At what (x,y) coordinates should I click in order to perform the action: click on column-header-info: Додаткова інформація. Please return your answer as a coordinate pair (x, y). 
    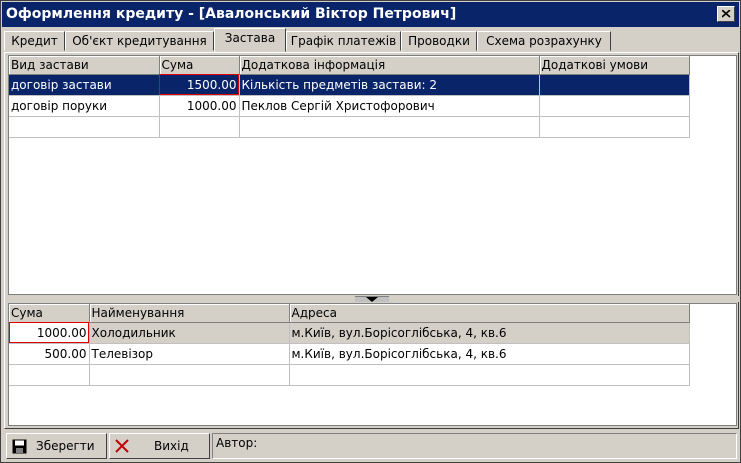
    Looking at the image, I should click on (389, 65).